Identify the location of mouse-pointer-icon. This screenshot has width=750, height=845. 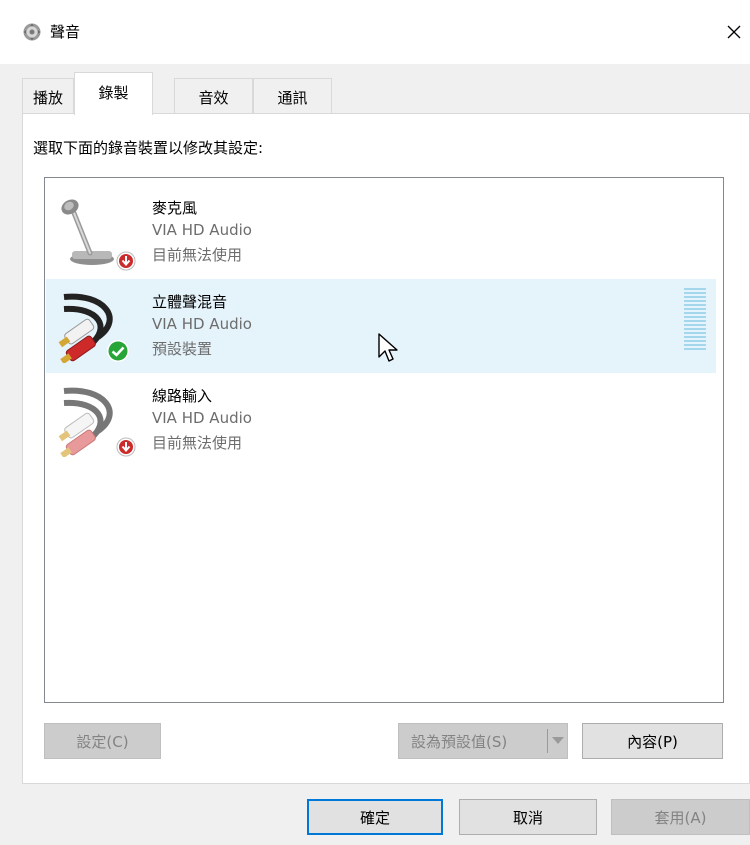
(390, 349).